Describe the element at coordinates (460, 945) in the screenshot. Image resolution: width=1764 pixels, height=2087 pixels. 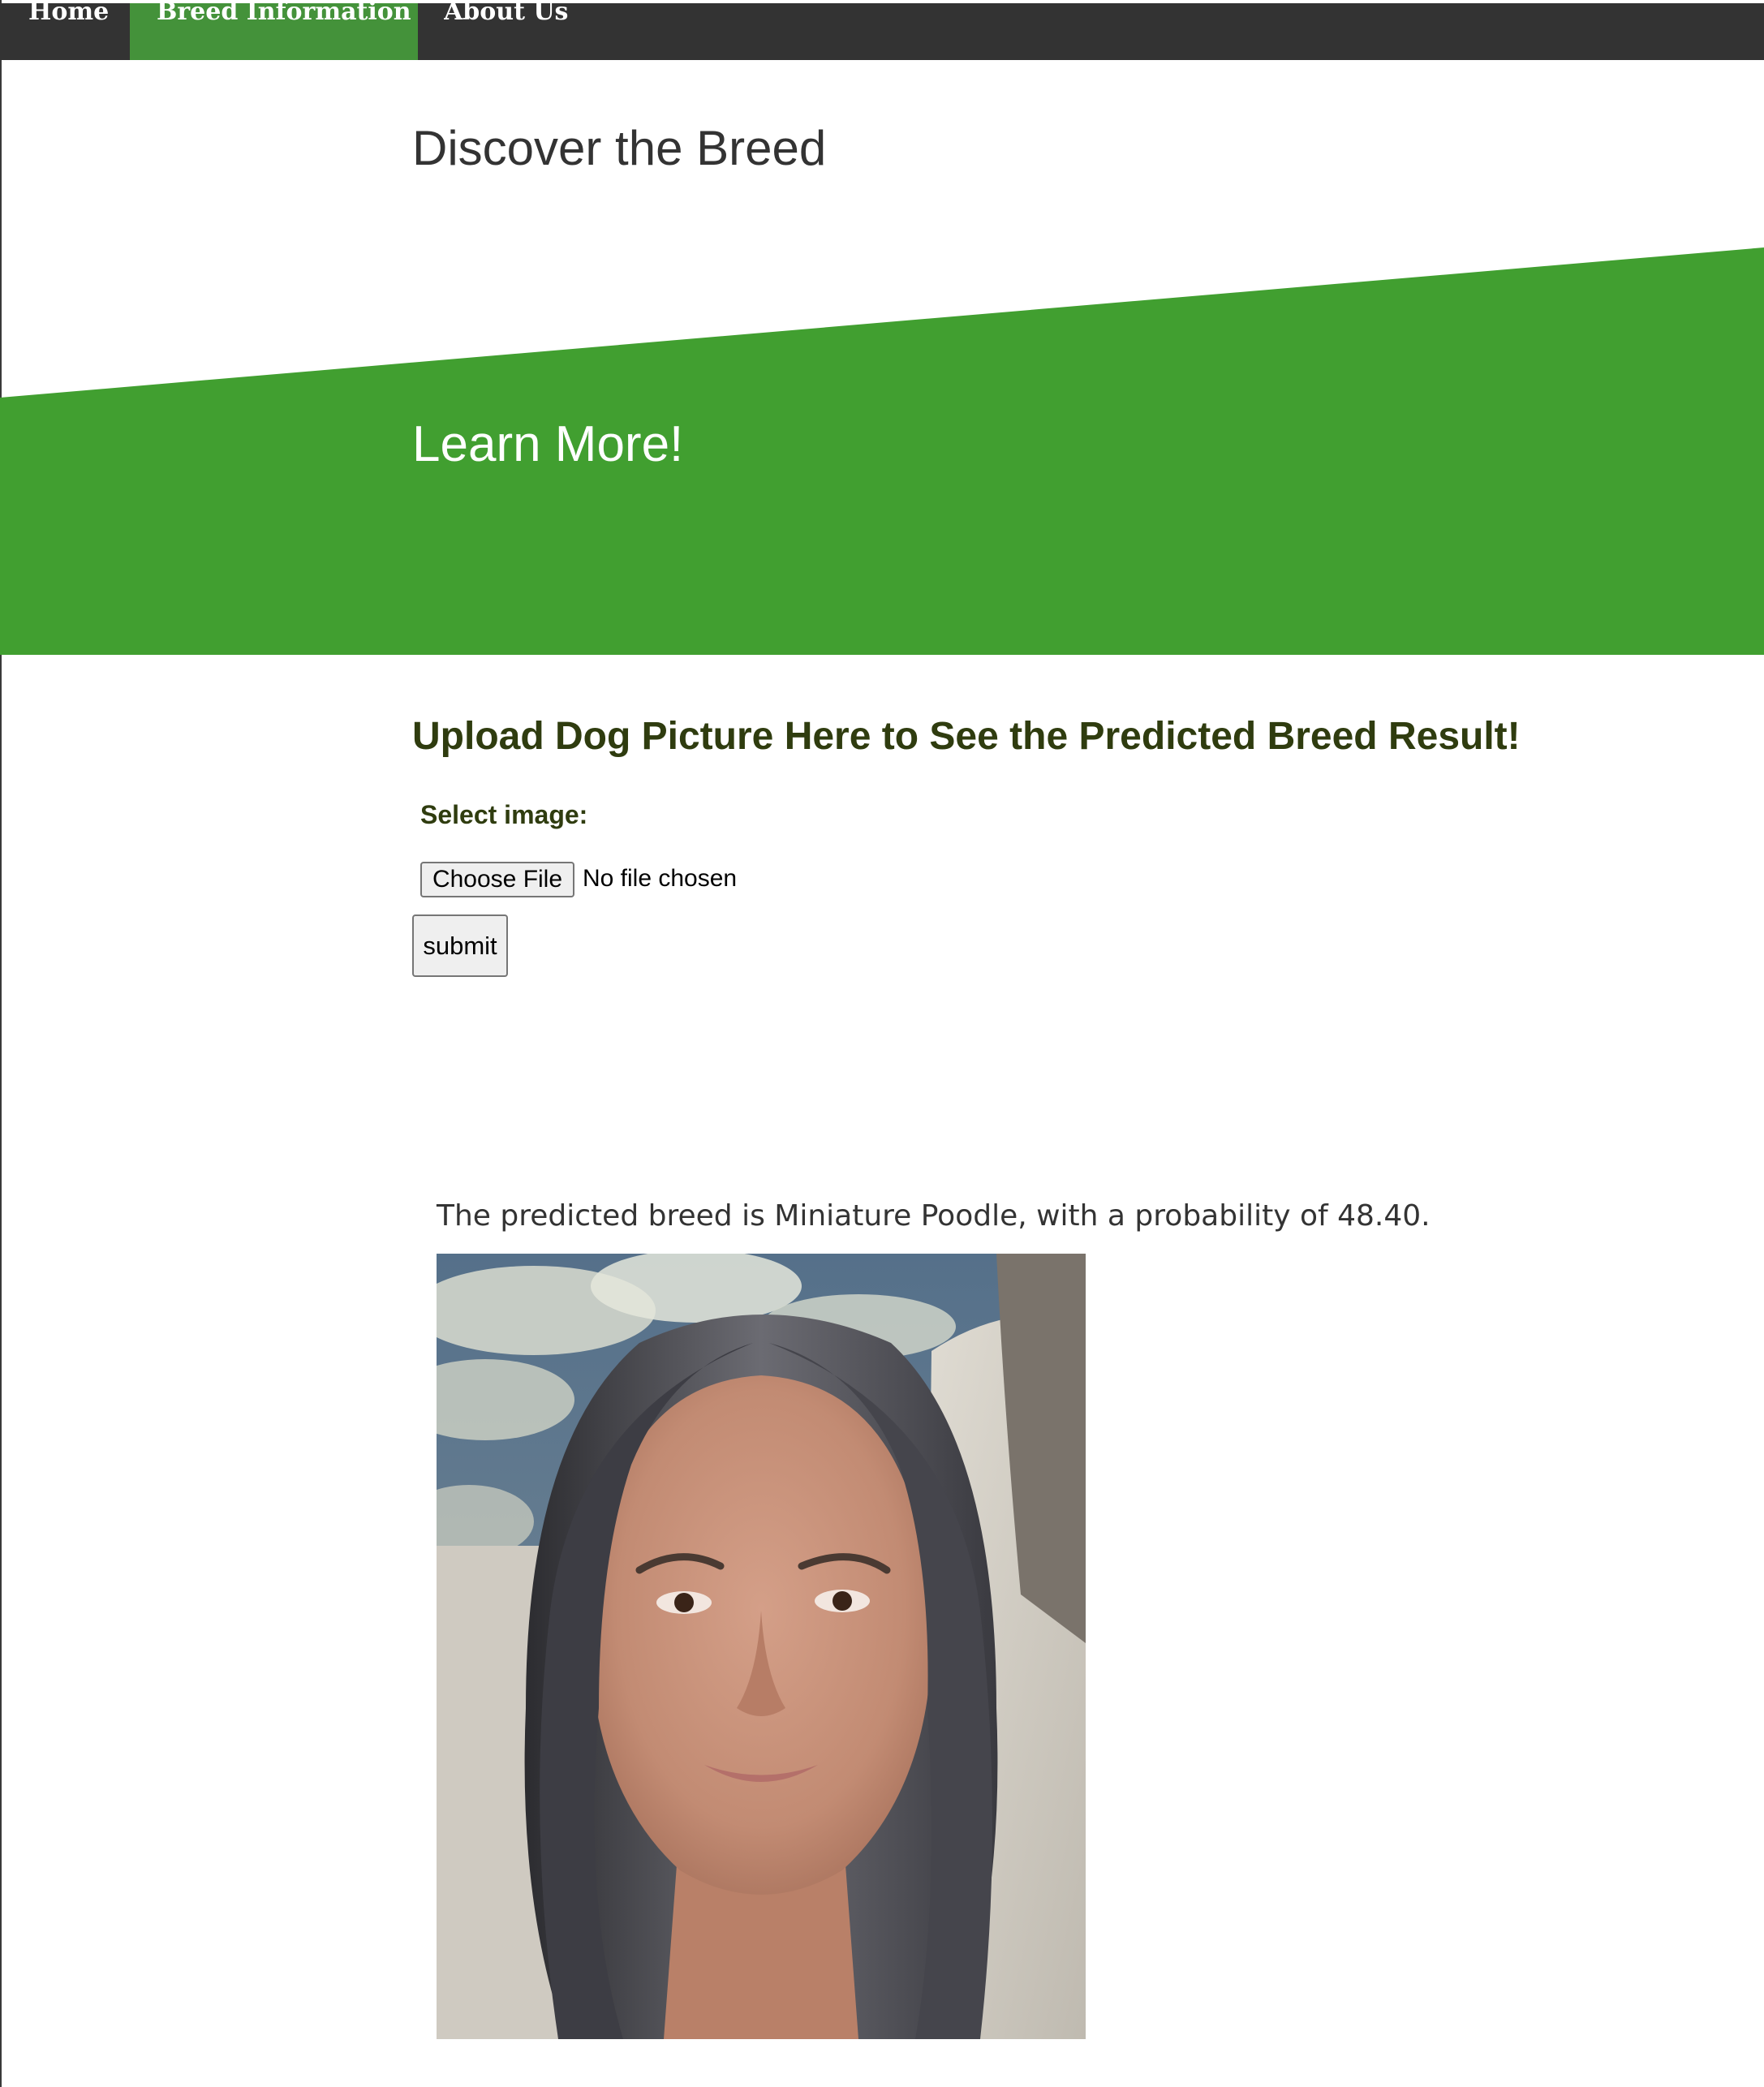
I see `submit-button: submit` at that location.